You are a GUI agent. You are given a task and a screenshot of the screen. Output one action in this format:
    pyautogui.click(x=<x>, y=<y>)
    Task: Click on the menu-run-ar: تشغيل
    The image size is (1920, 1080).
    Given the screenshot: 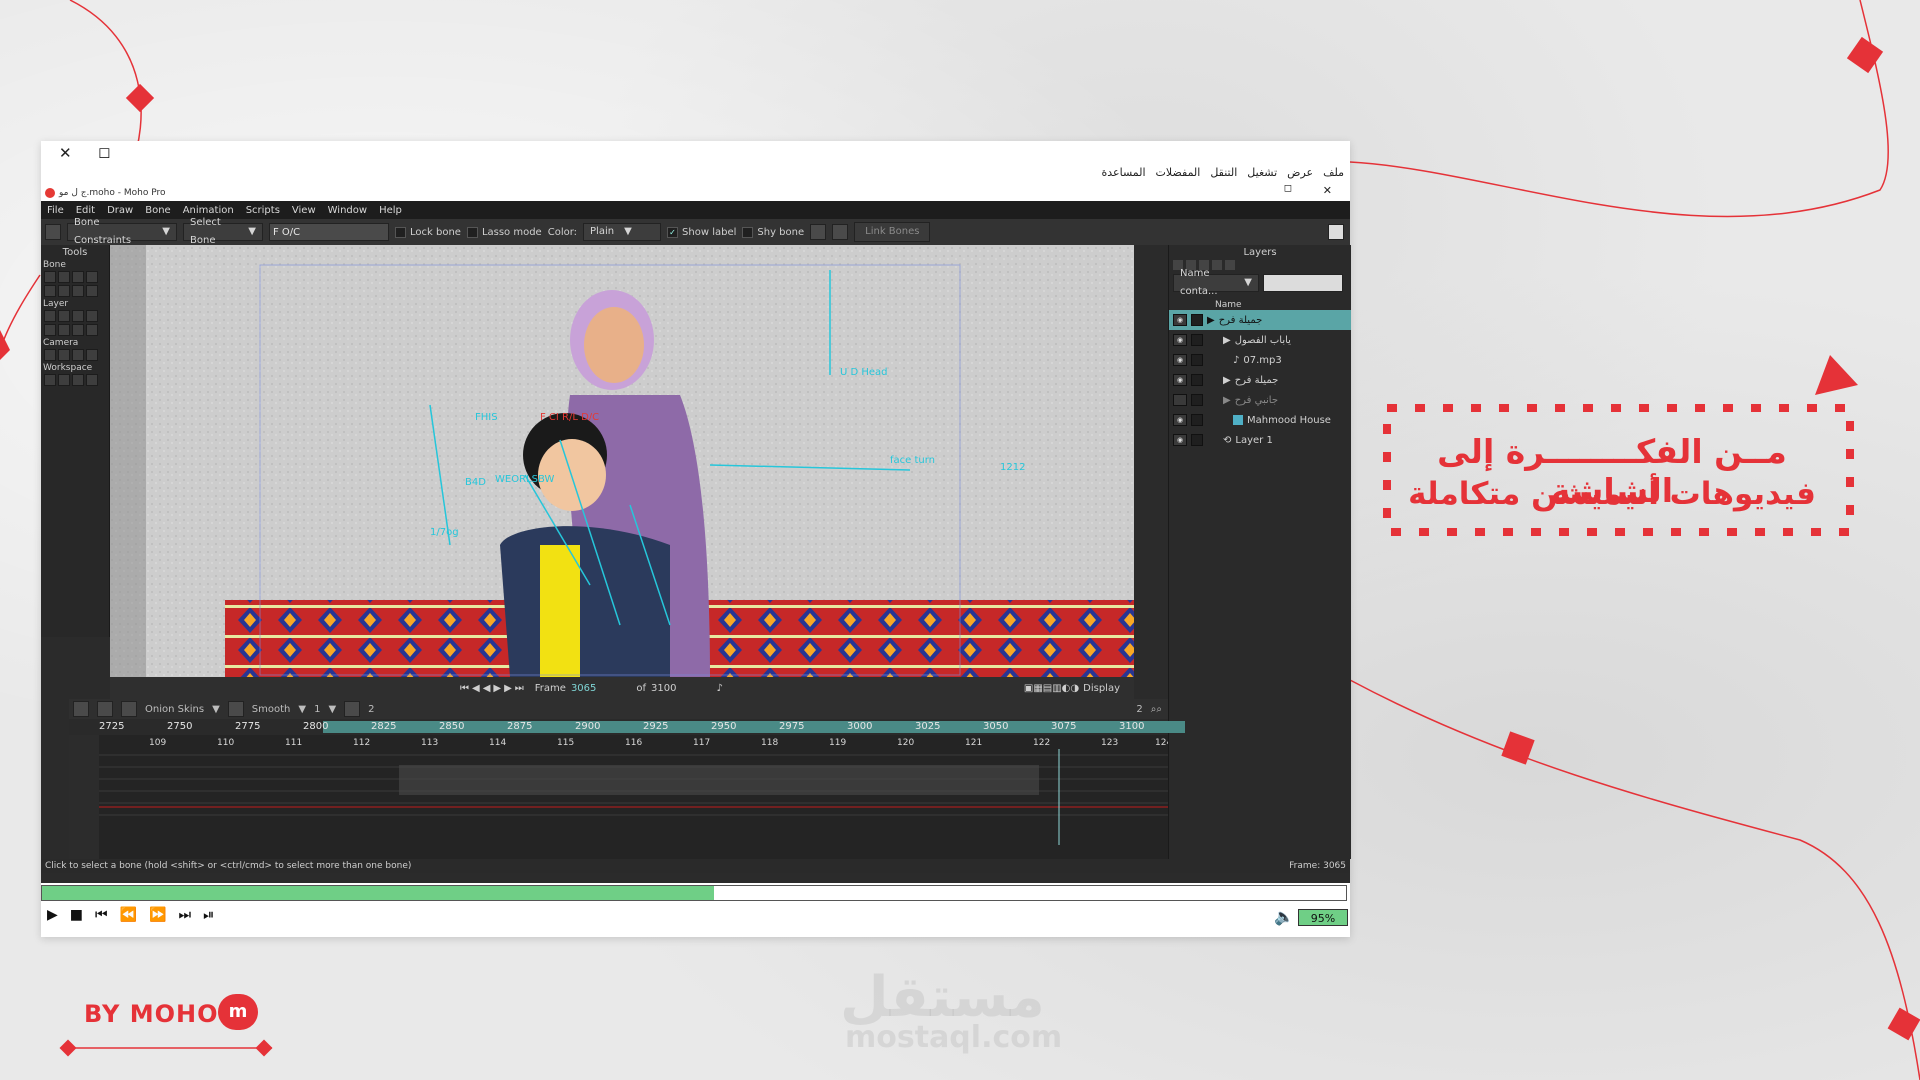 What is the action you would take?
    pyautogui.click(x=1262, y=172)
    